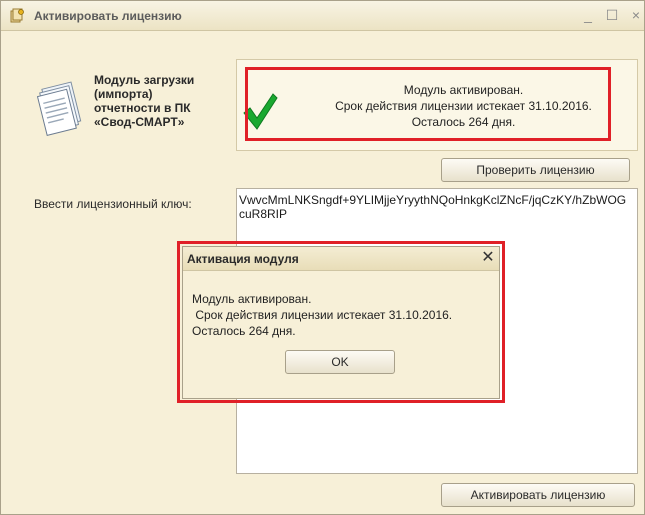 The height and width of the screenshot is (515, 645). I want to click on dialog-title: Активация модуля, so click(243, 259).